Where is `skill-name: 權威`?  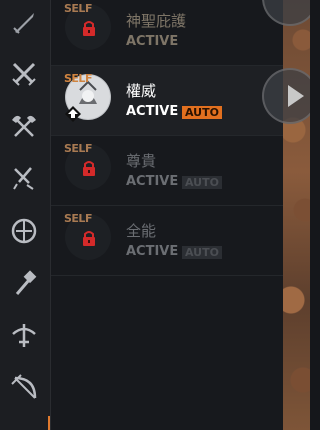
skill-name: 權威 is located at coordinates (141, 91).